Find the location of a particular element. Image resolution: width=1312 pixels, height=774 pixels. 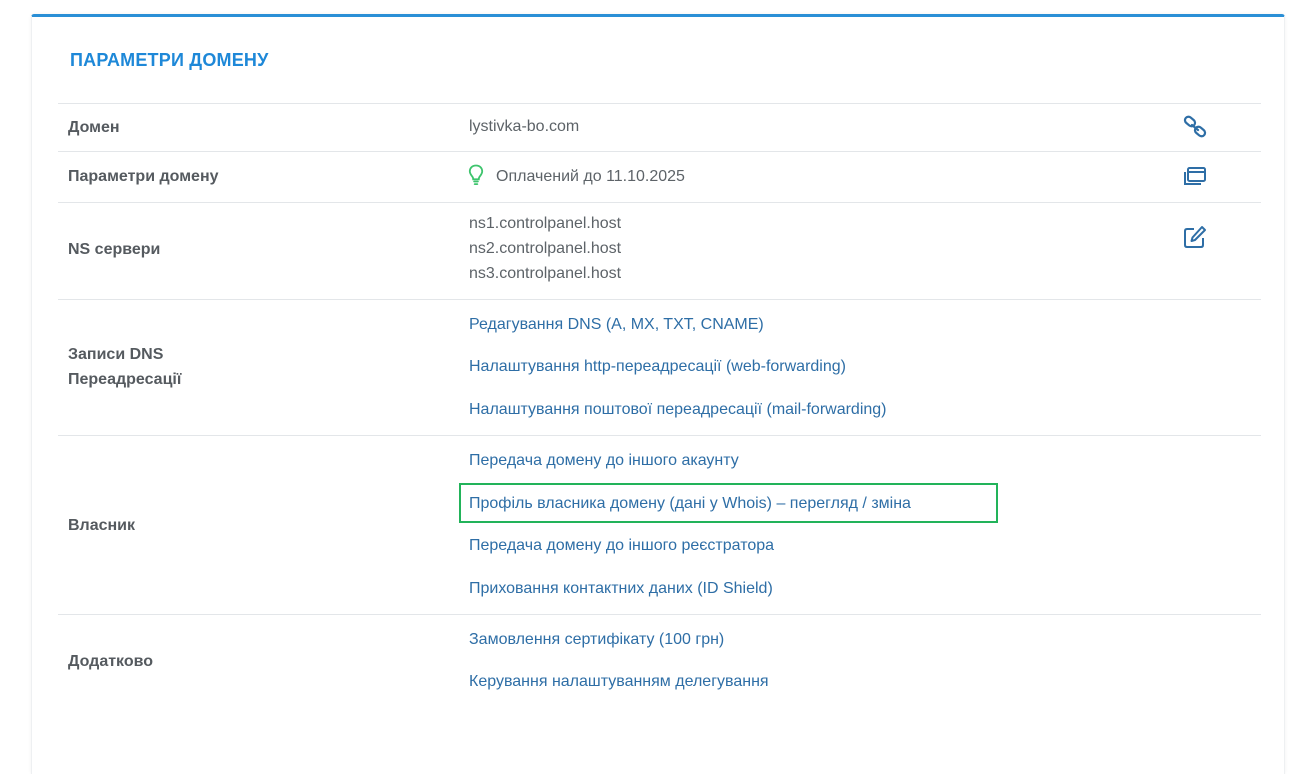

id-shield-link: Приховання контактних даних (ID Shield) is located at coordinates (621, 589).